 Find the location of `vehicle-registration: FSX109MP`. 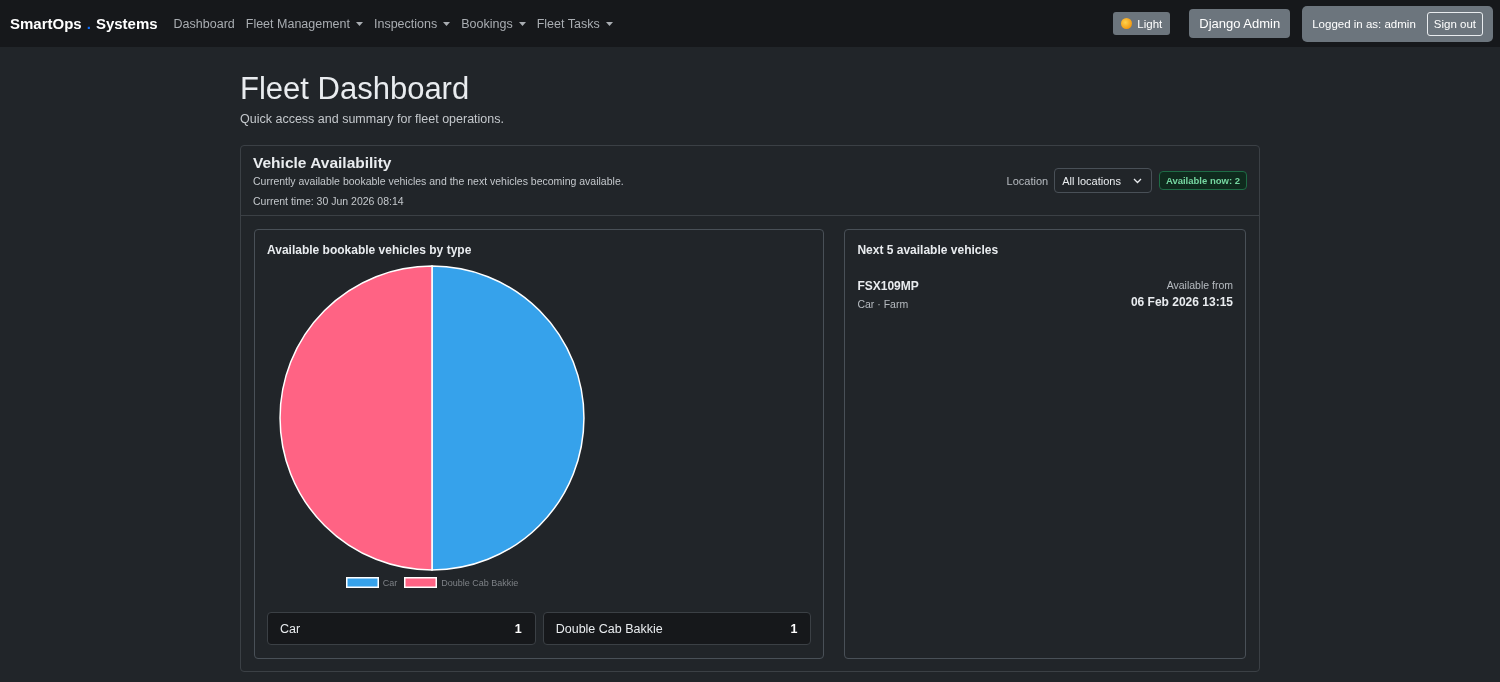

vehicle-registration: FSX109MP is located at coordinates (888, 286).